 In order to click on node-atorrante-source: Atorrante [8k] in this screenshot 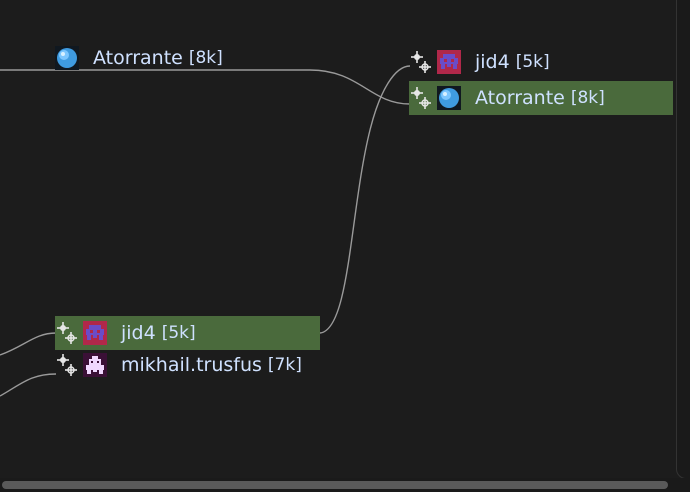, I will do `click(139, 58)`.